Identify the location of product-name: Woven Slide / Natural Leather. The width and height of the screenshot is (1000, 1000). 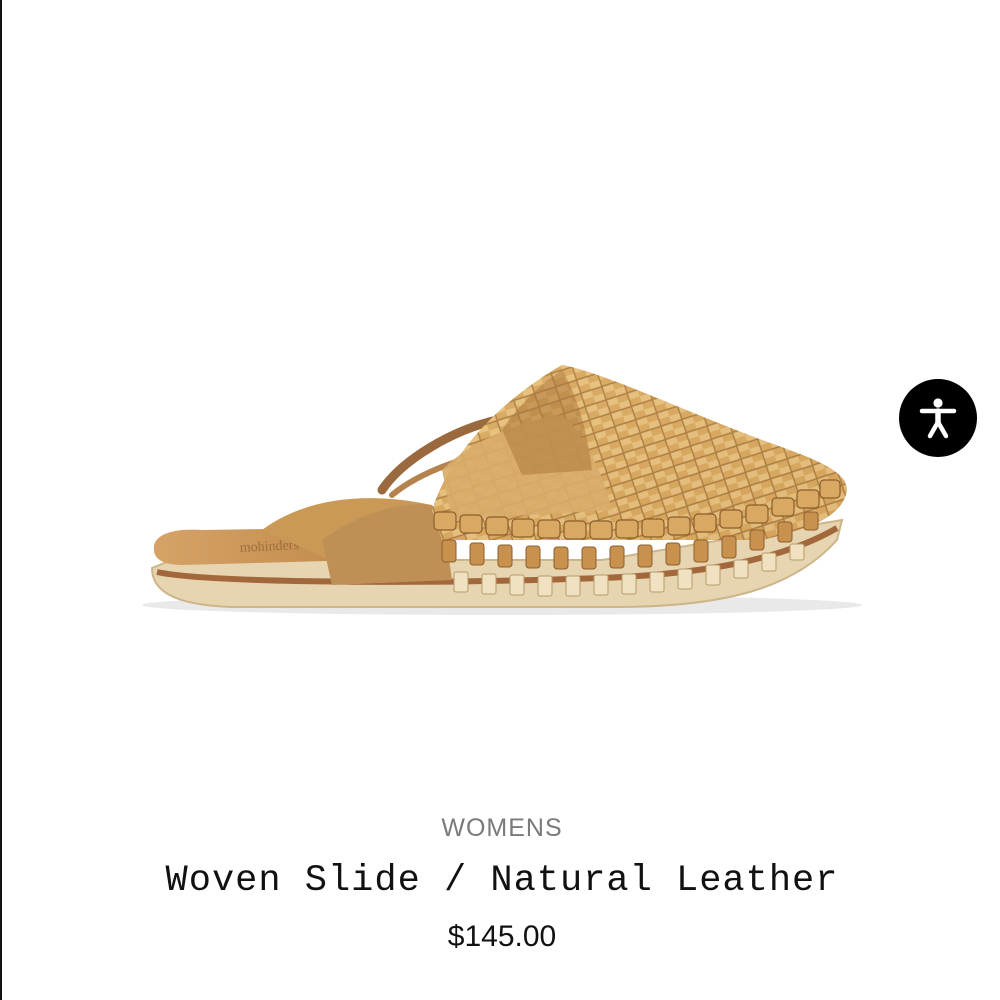
(501, 881).